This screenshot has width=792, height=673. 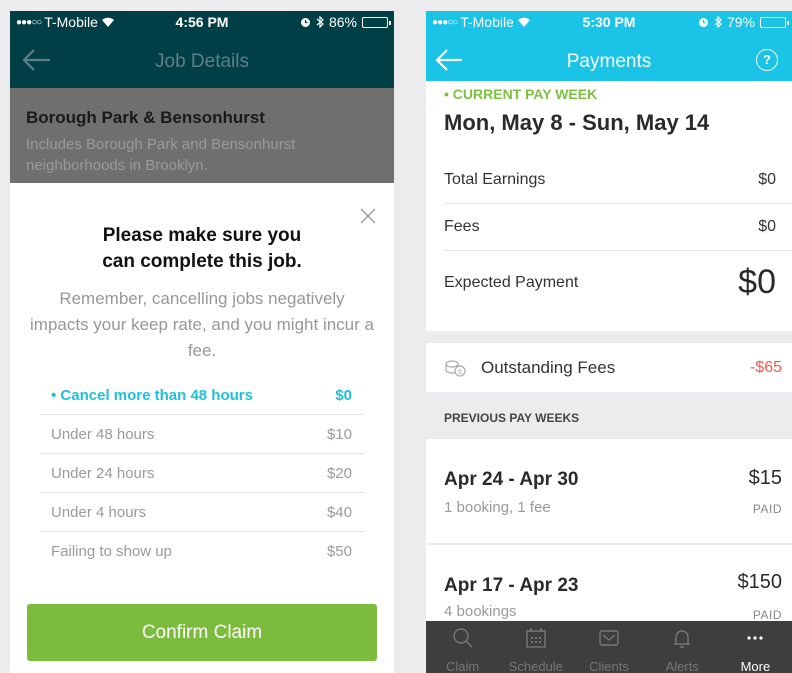 I want to click on fee-row: Failing to show up $50, so click(x=201, y=551).